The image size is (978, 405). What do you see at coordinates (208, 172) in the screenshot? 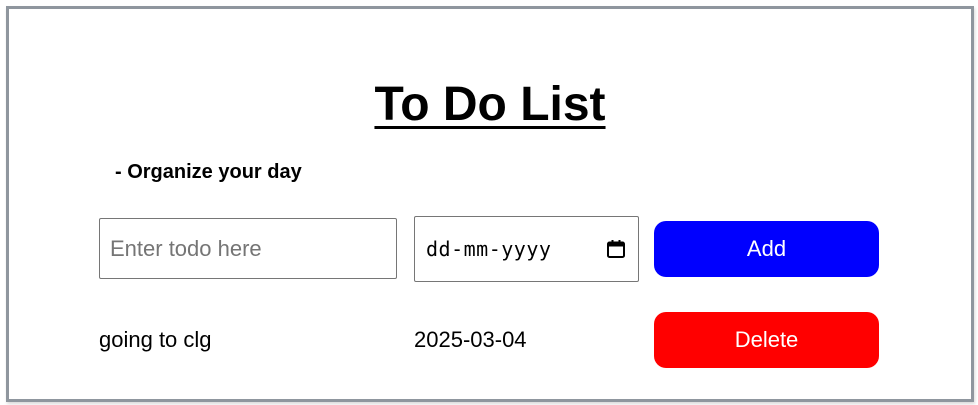
I see `page-subtitle: - Organize your day` at bounding box center [208, 172].